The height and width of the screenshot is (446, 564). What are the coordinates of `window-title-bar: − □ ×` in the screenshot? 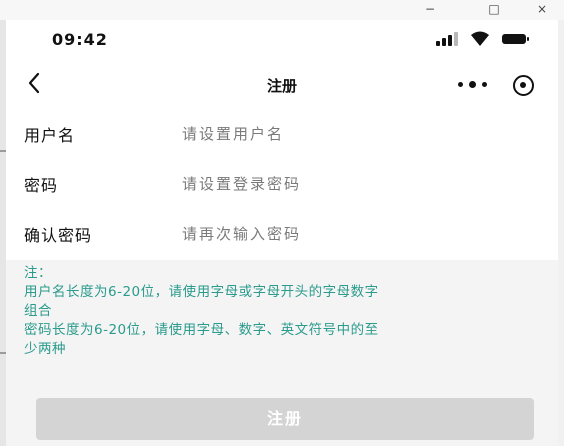 It's located at (282, 10).